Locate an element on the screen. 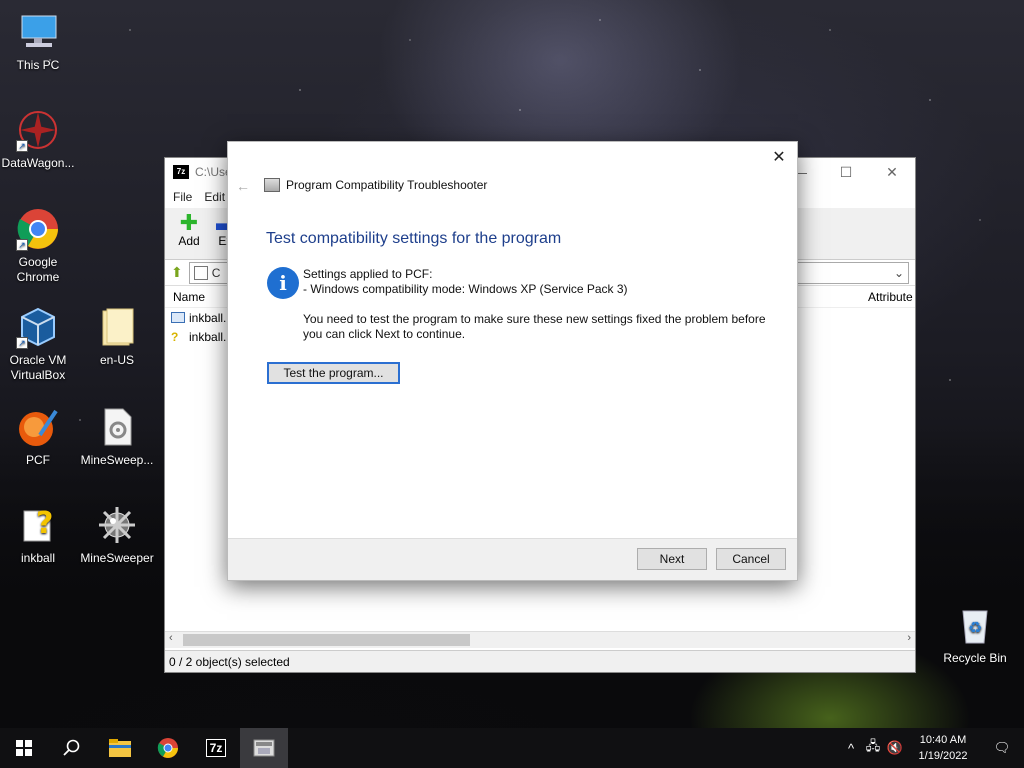 The width and height of the screenshot is (1024, 768). taskbar-troubleshooter is located at coordinates (264, 748).